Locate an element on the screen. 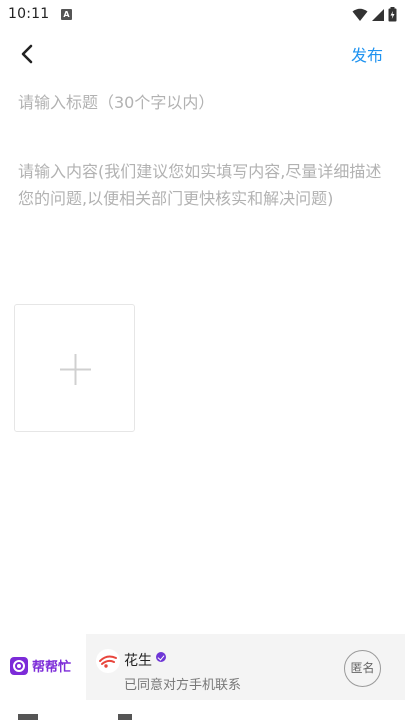 The width and height of the screenshot is (405, 720). plus-icon is located at coordinates (75, 369).